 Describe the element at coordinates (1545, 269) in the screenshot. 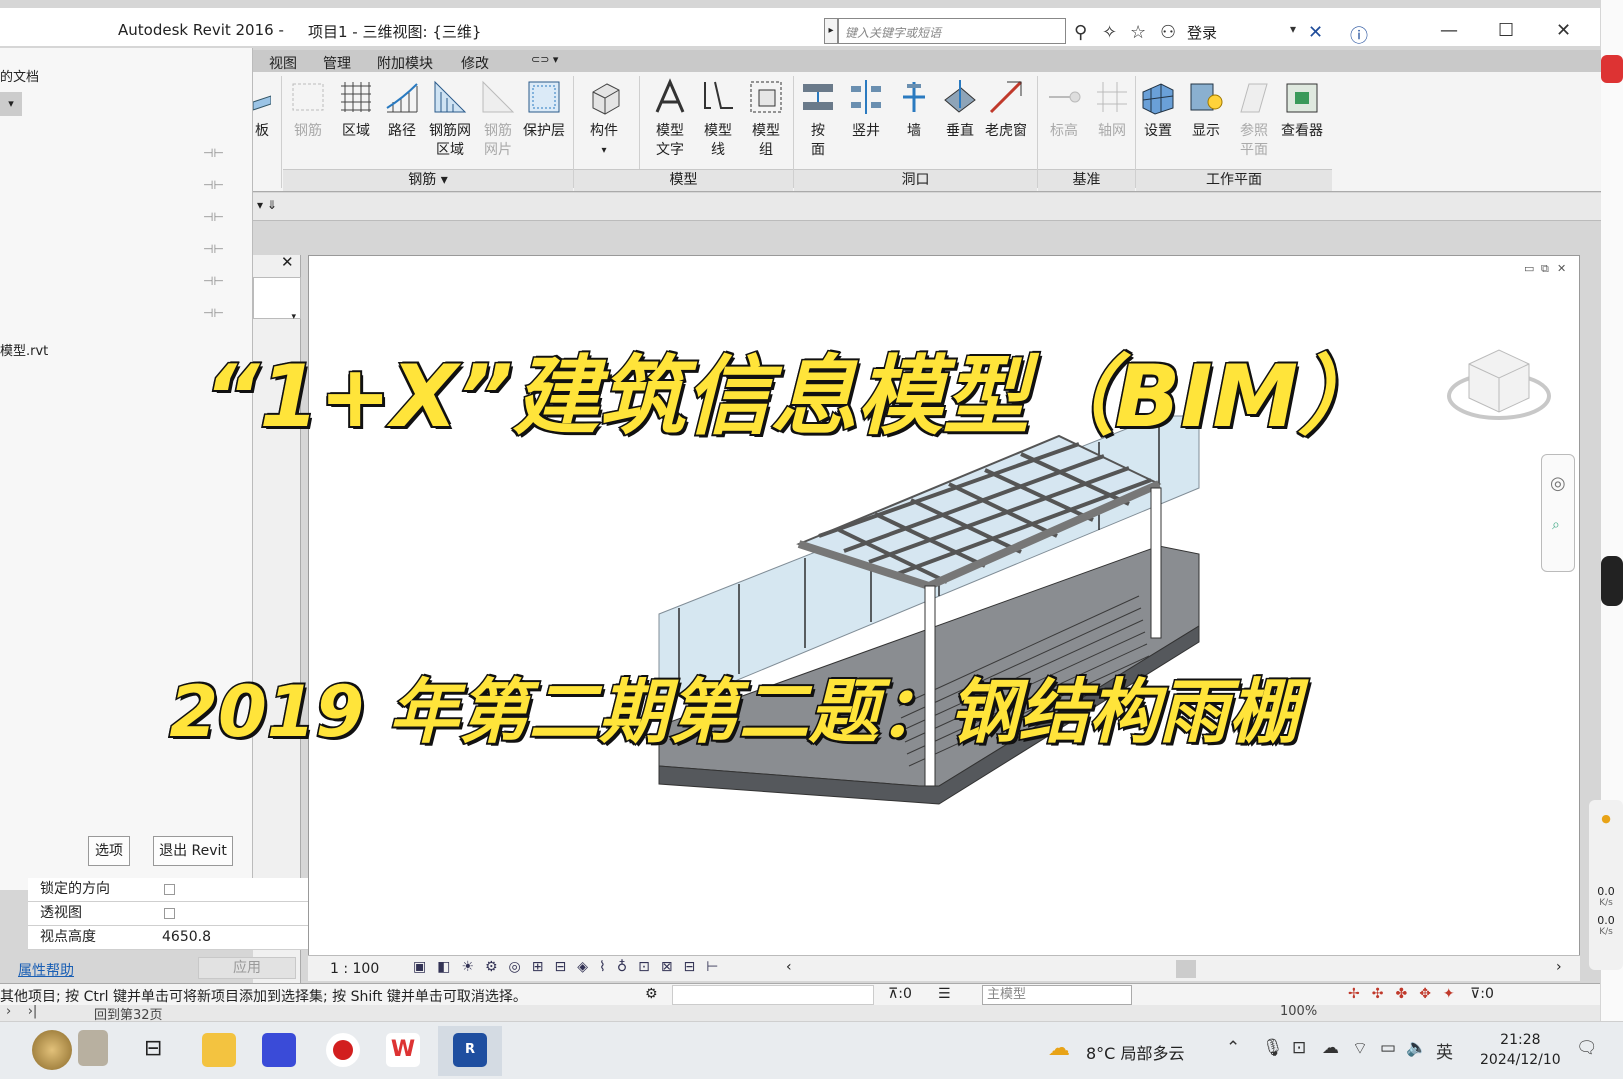

I see `view-restore-icon: ⧉` at that location.